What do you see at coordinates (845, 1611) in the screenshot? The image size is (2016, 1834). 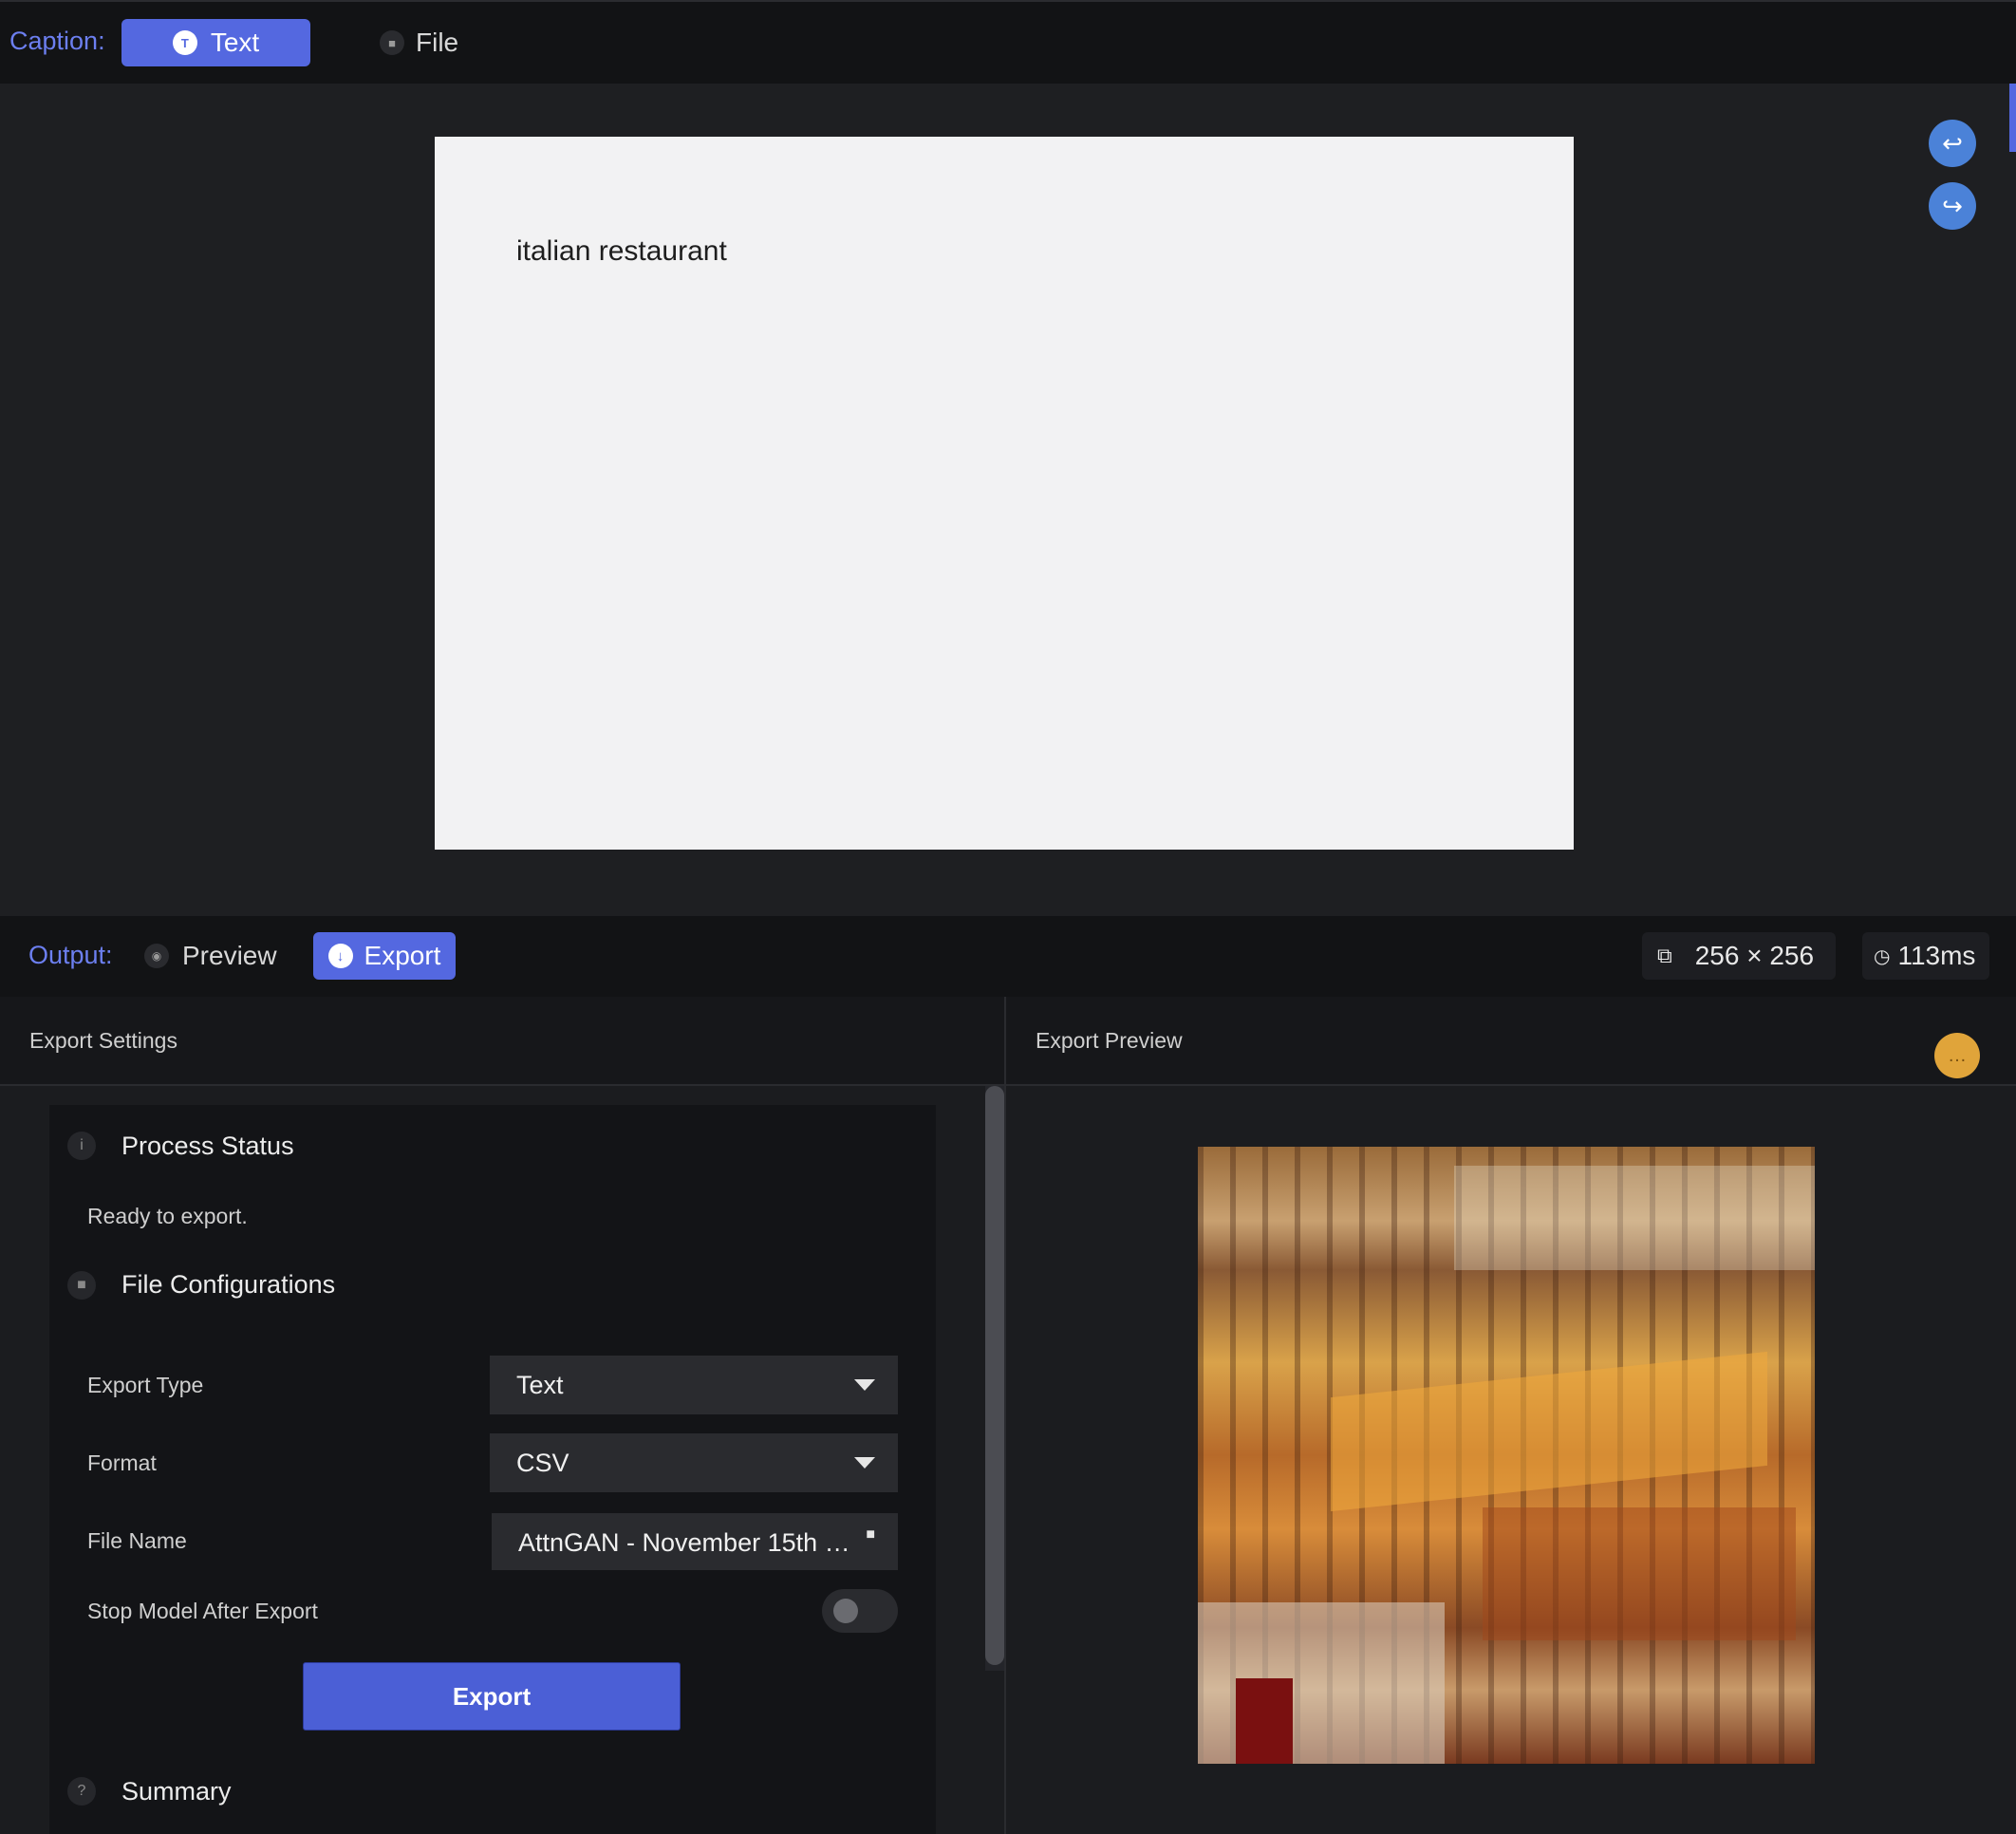 I see `toggle-knob` at bounding box center [845, 1611].